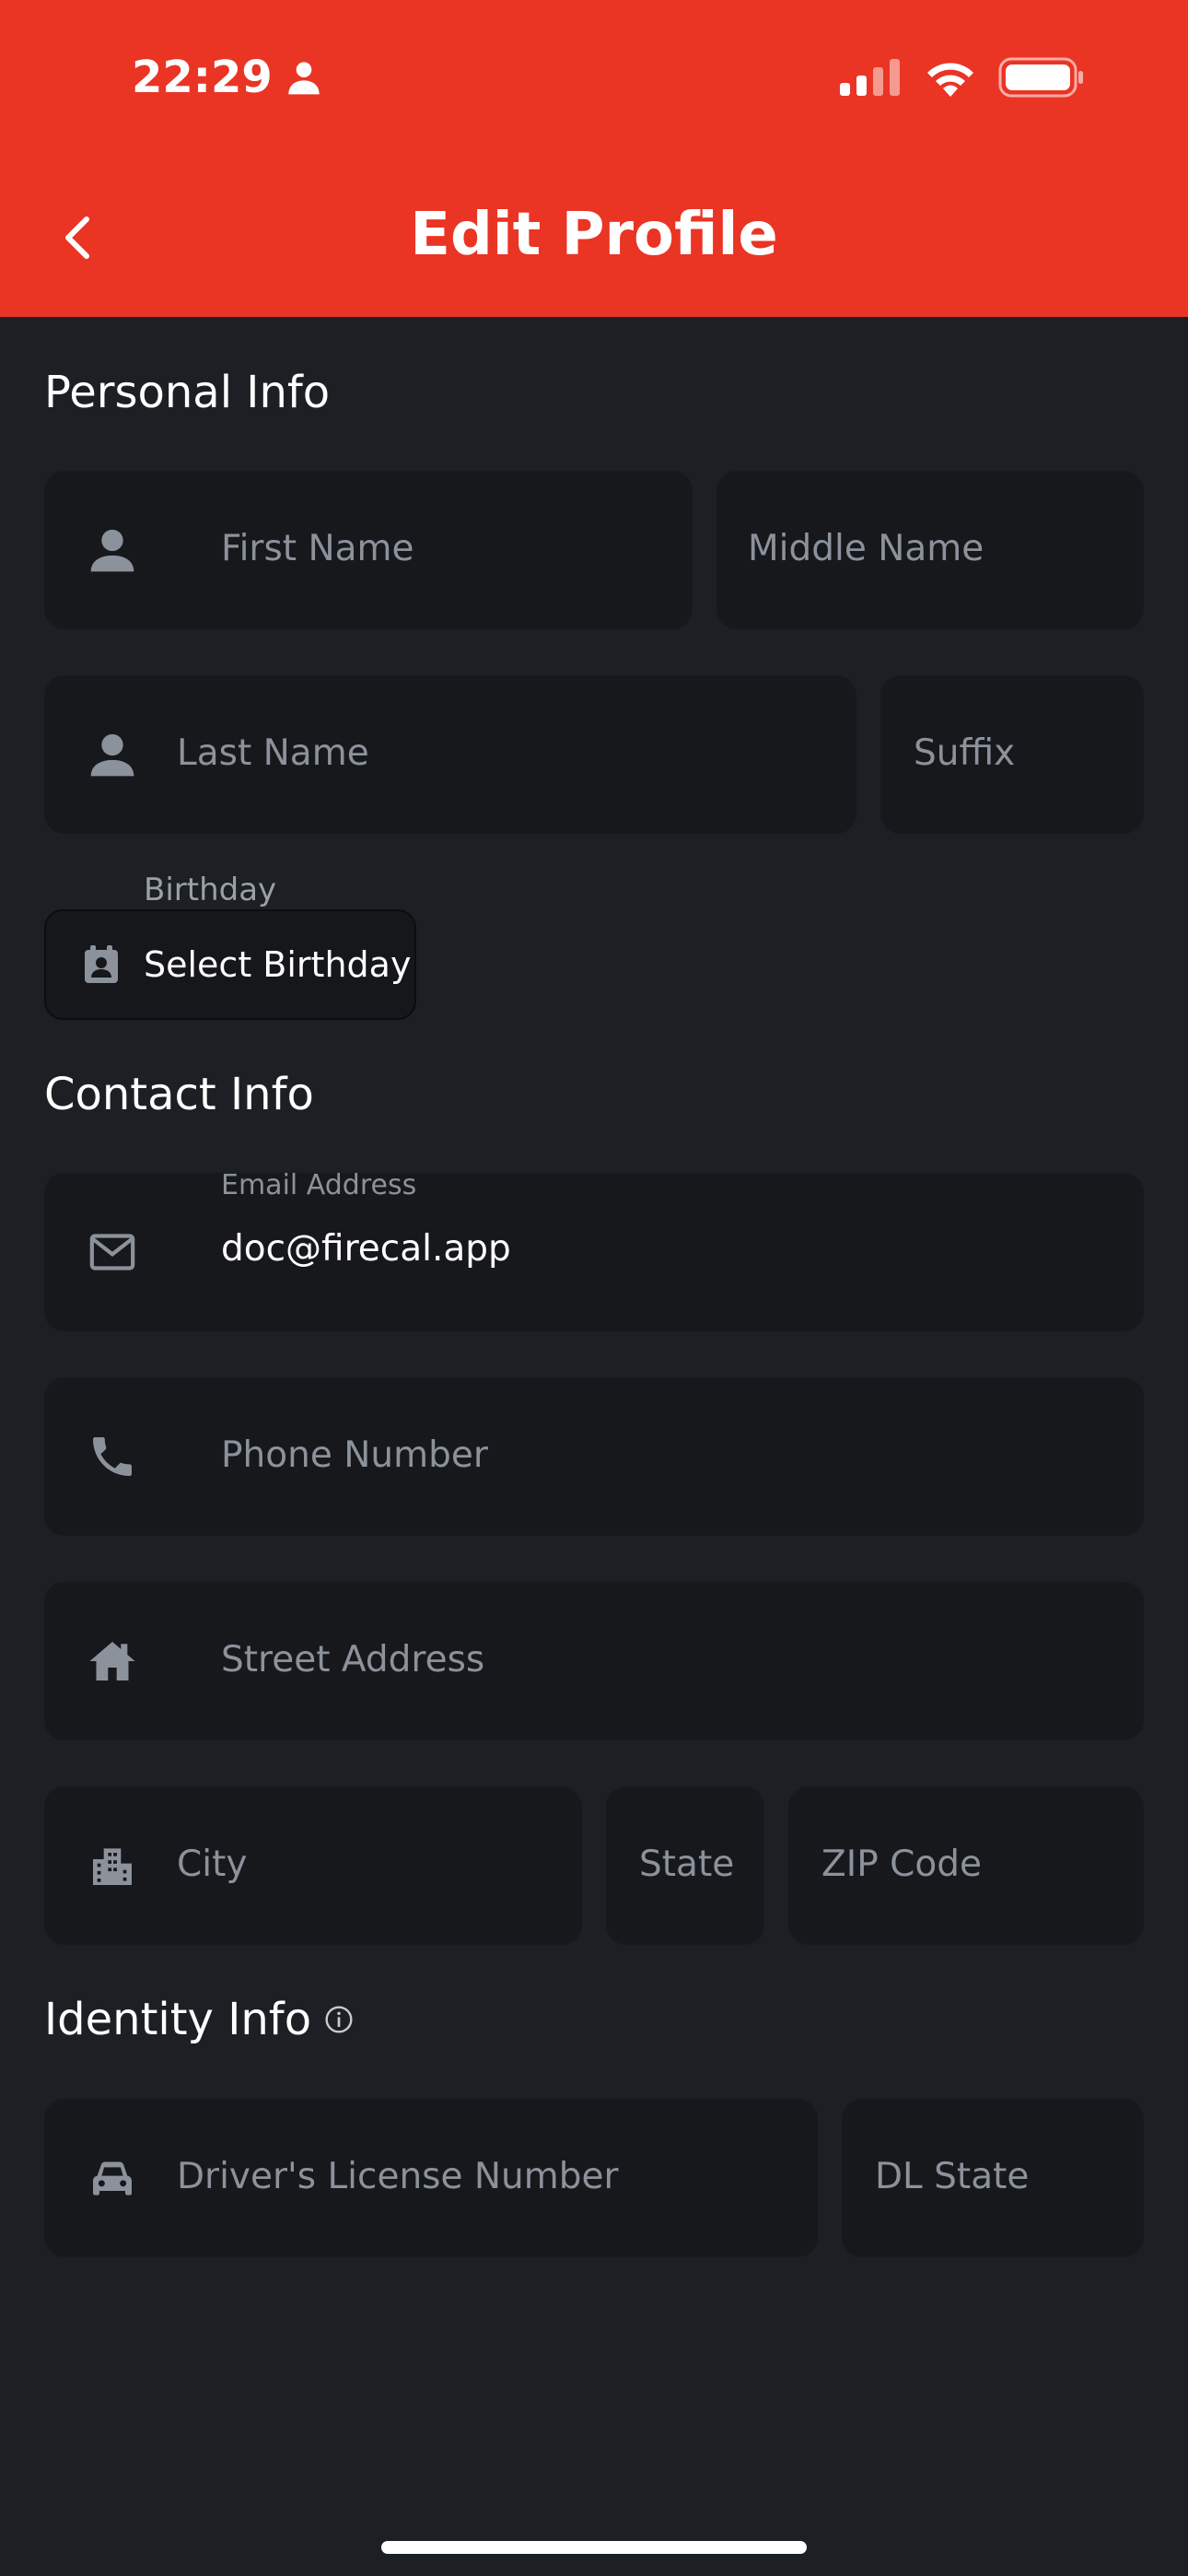  What do you see at coordinates (112, 1456) in the screenshot?
I see `phone-icon` at bounding box center [112, 1456].